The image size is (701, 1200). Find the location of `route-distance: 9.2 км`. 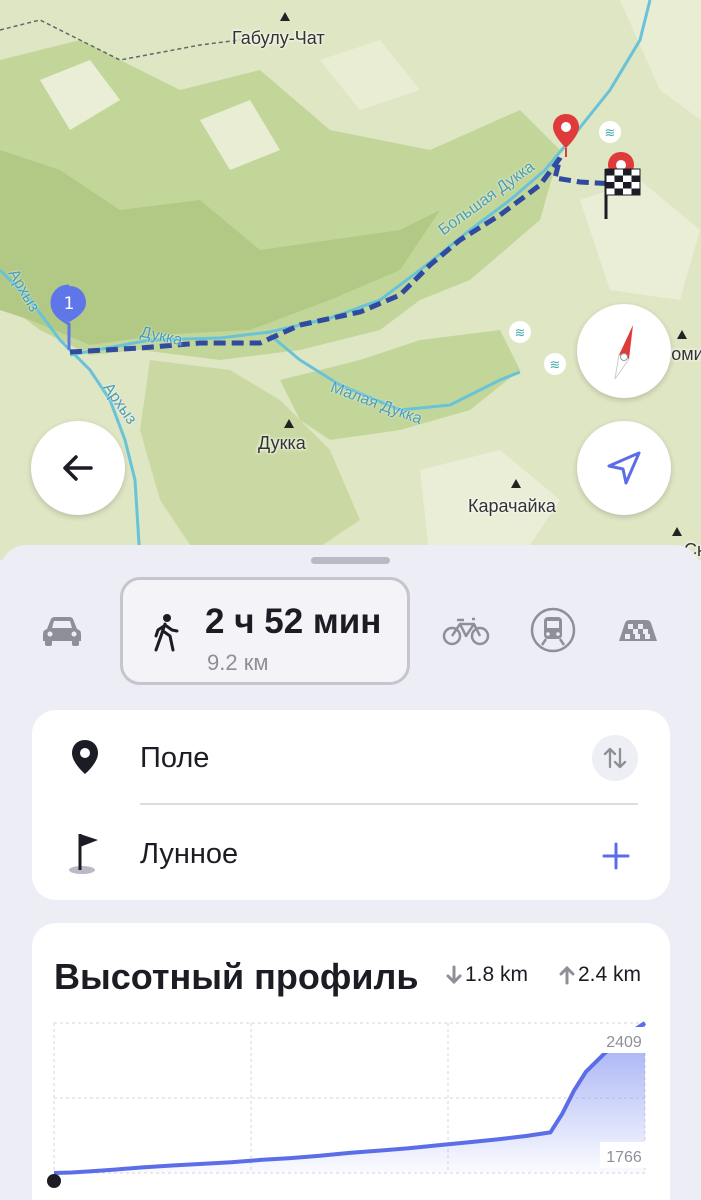

route-distance: 9.2 км is located at coordinates (238, 662).